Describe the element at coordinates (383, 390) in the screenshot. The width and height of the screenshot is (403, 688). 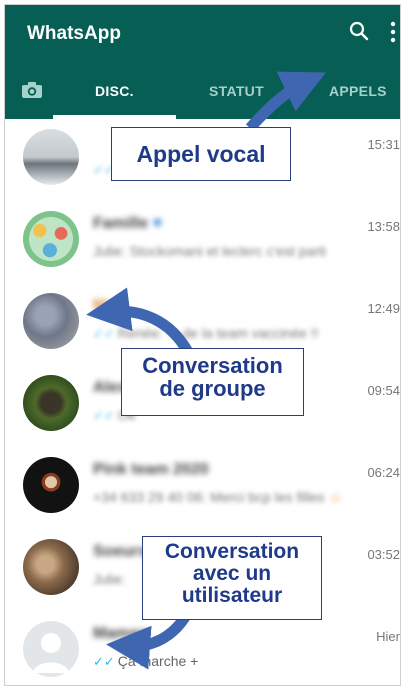
I see `chat-time: 09:54` at that location.